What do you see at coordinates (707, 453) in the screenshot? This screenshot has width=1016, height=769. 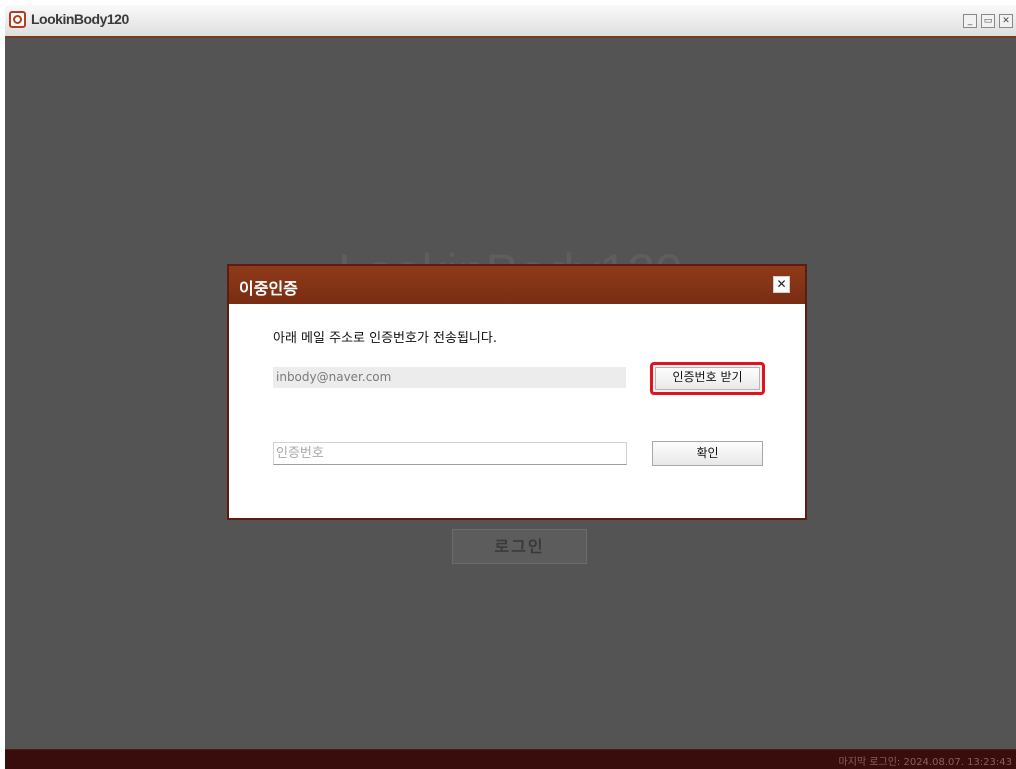 I see `confirm-button: 확인` at bounding box center [707, 453].